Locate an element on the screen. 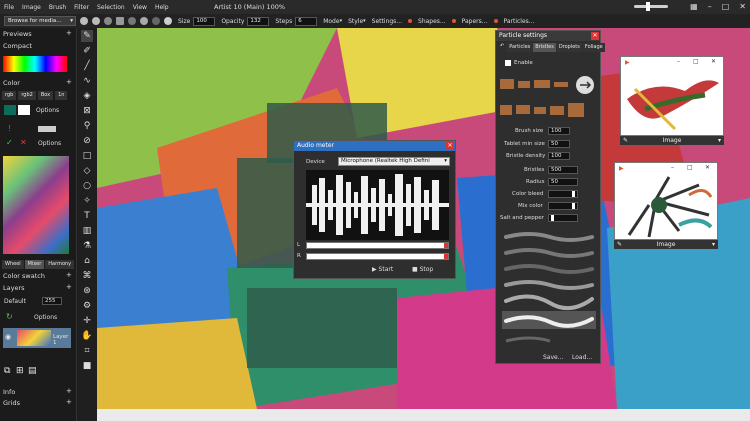 Image resolution: width=750 pixels, height=421 pixels. bristle-brush-presets is located at coordinates (549, 97).